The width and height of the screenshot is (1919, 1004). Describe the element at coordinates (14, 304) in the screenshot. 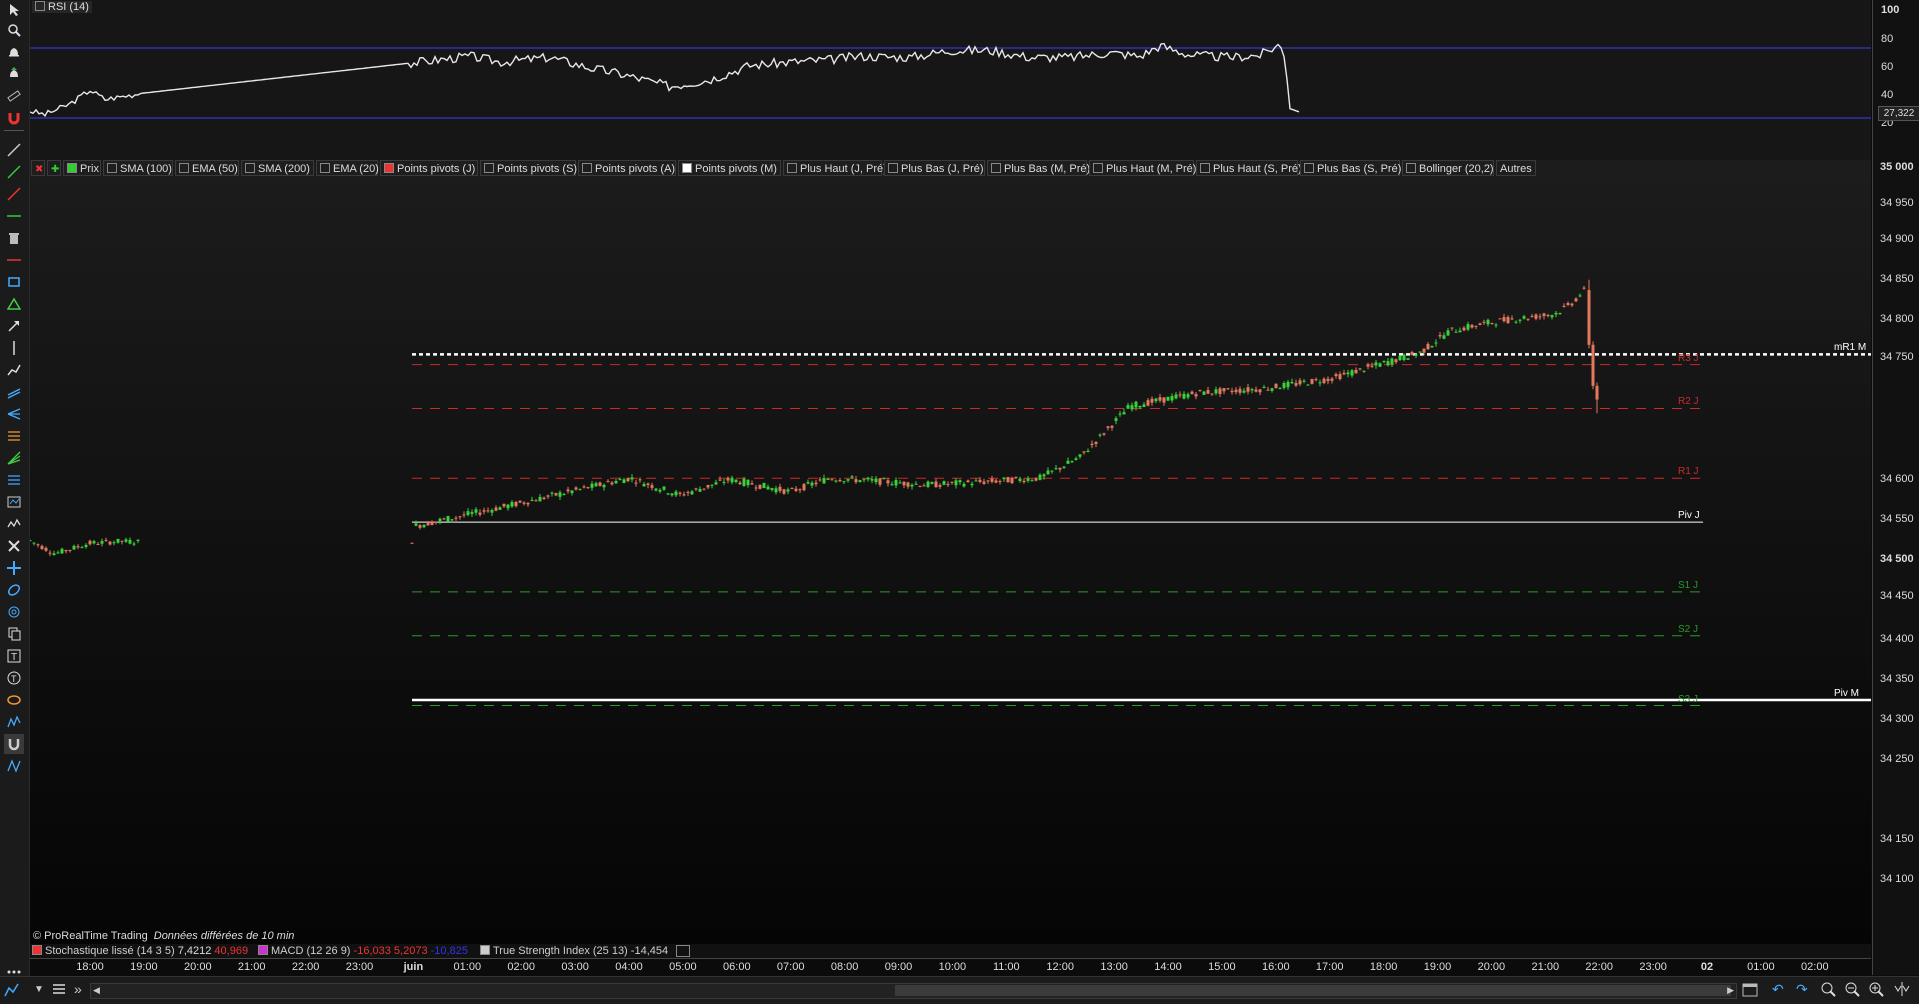

I see `triangle-icon` at that location.